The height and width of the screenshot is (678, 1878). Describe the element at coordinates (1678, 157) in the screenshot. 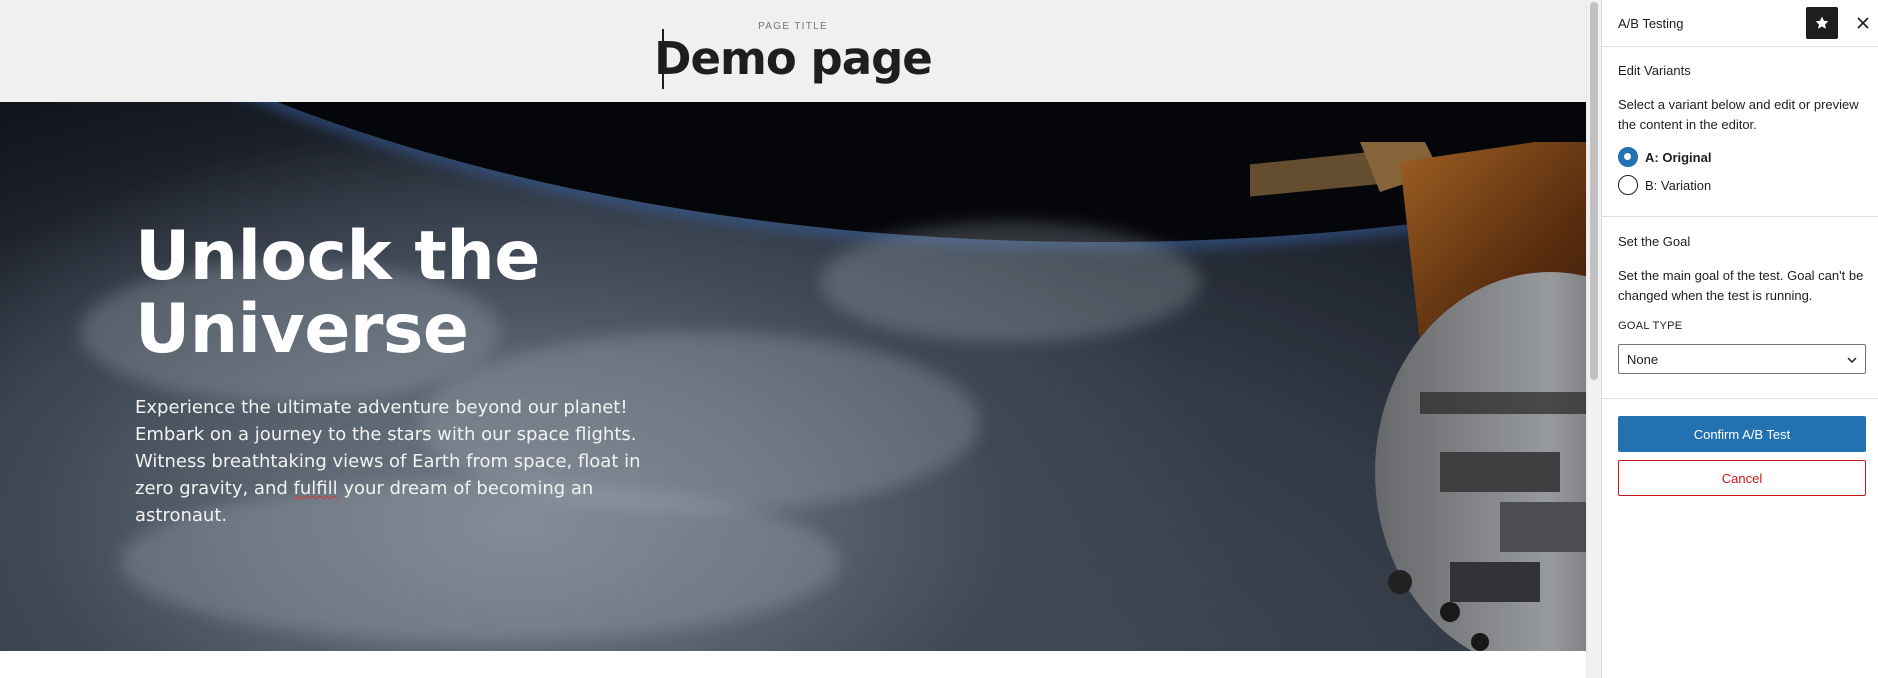

I see `variant-a-label: A: Original` at that location.